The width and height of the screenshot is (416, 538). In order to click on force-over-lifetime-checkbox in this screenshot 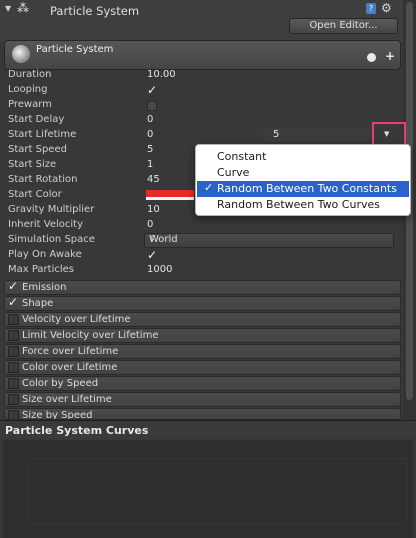, I will do `click(13, 351)`.